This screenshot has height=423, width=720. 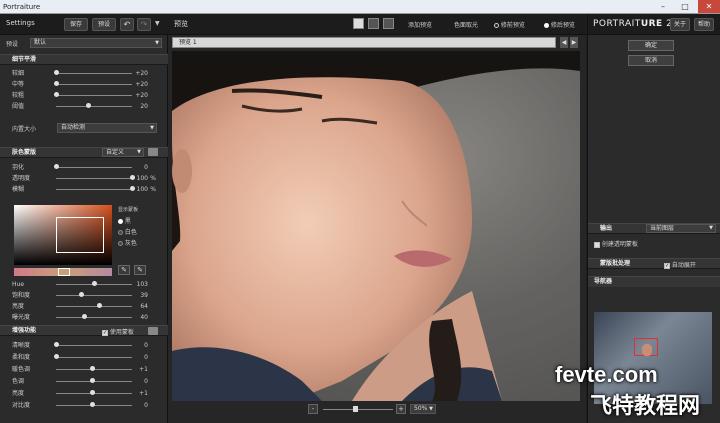 I want to click on eyedropper-icon, so click(x=153, y=152).